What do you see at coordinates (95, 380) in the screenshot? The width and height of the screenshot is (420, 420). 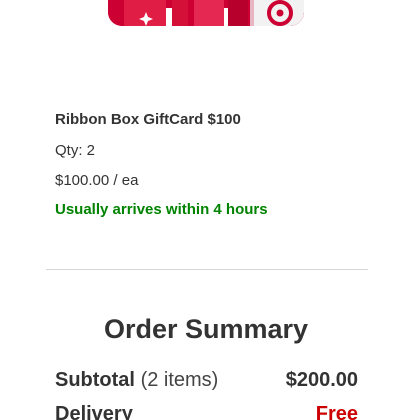 I see `subtotal-label: Subtotal` at bounding box center [95, 380].